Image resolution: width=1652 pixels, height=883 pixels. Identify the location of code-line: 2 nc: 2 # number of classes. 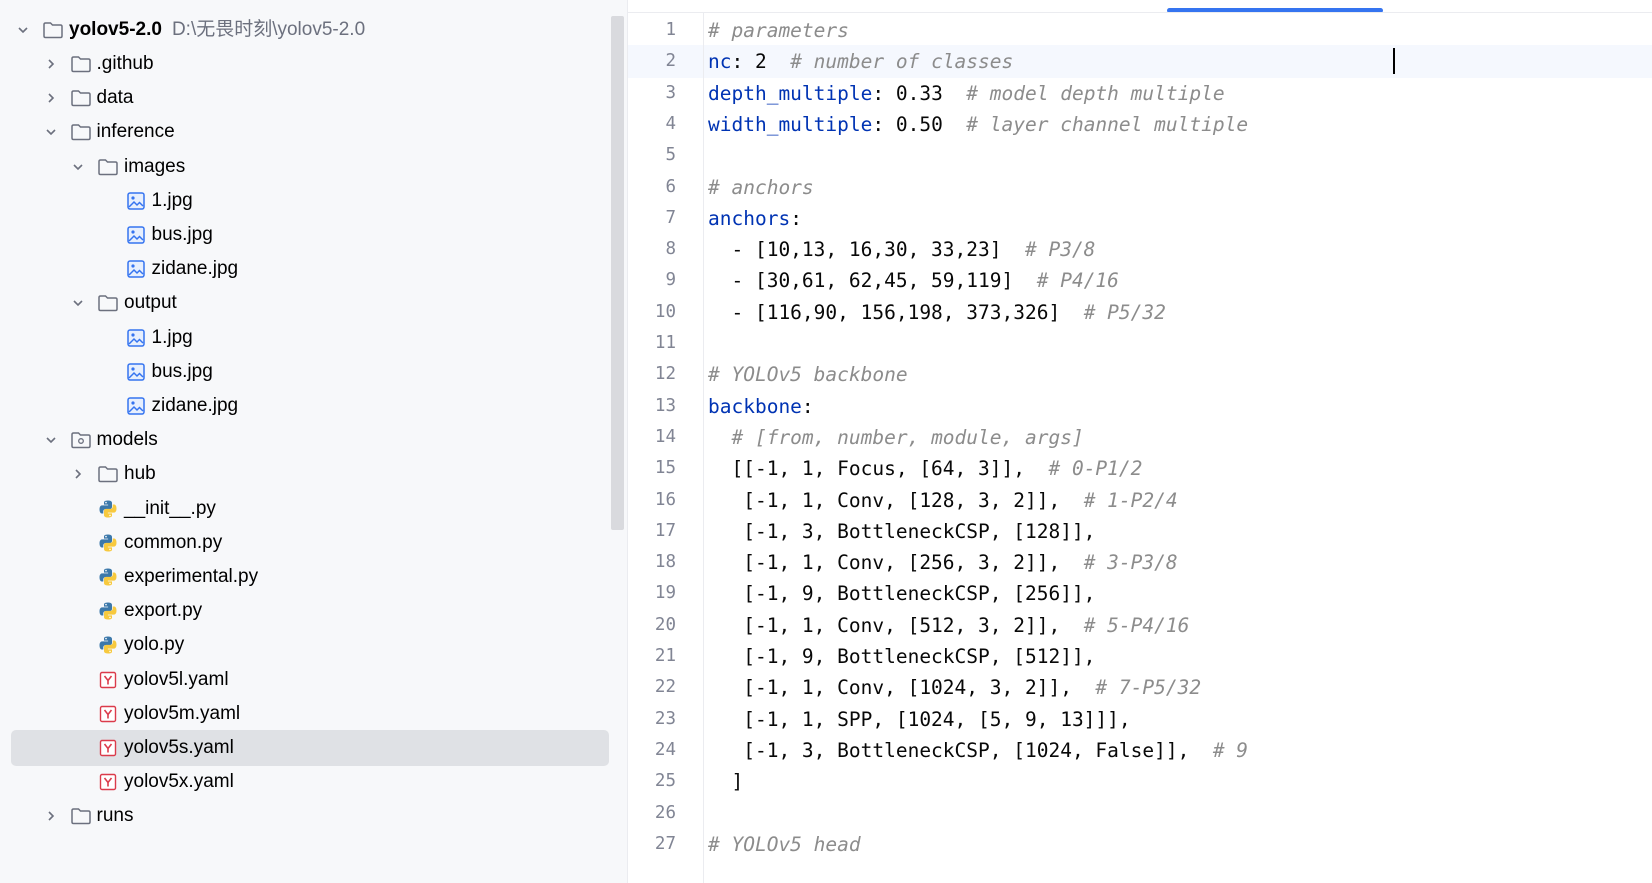
(1140, 62).